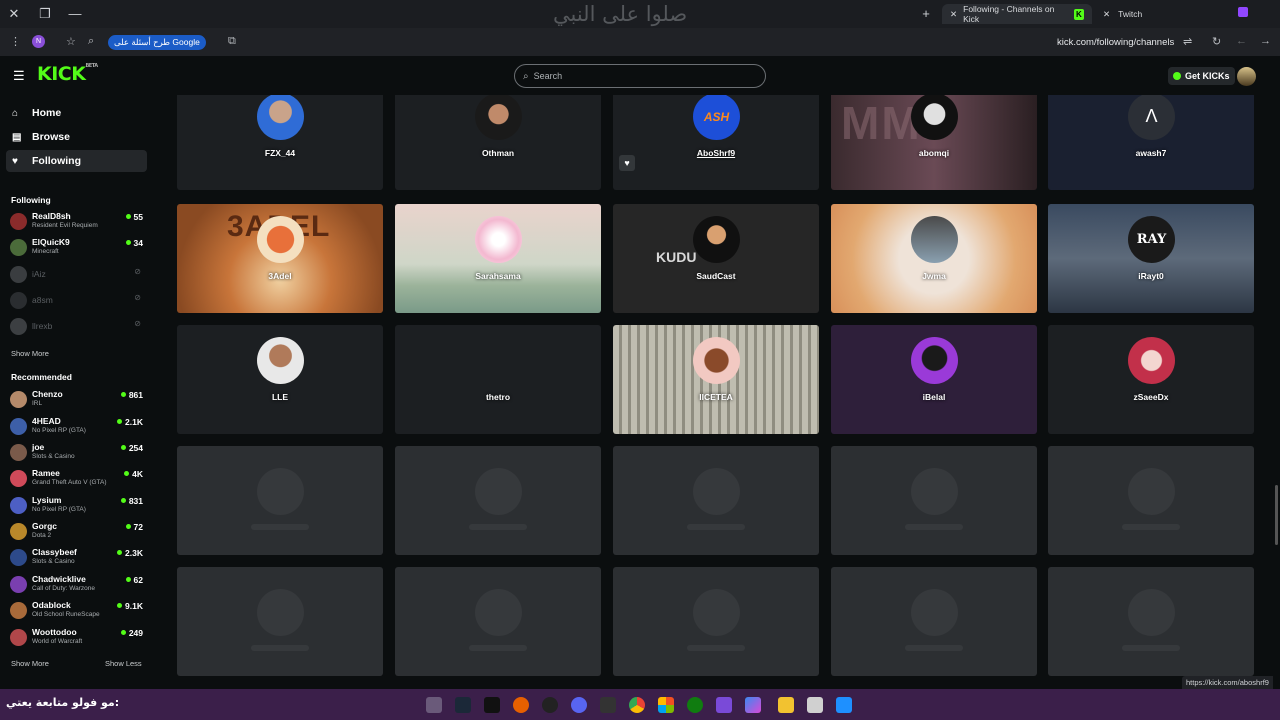 The width and height of the screenshot is (1280, 720). What do you see at coordinates (45, 14) in the screenshot?
I see `restore-window-icon: ❐` at bounding box center [45, 14].